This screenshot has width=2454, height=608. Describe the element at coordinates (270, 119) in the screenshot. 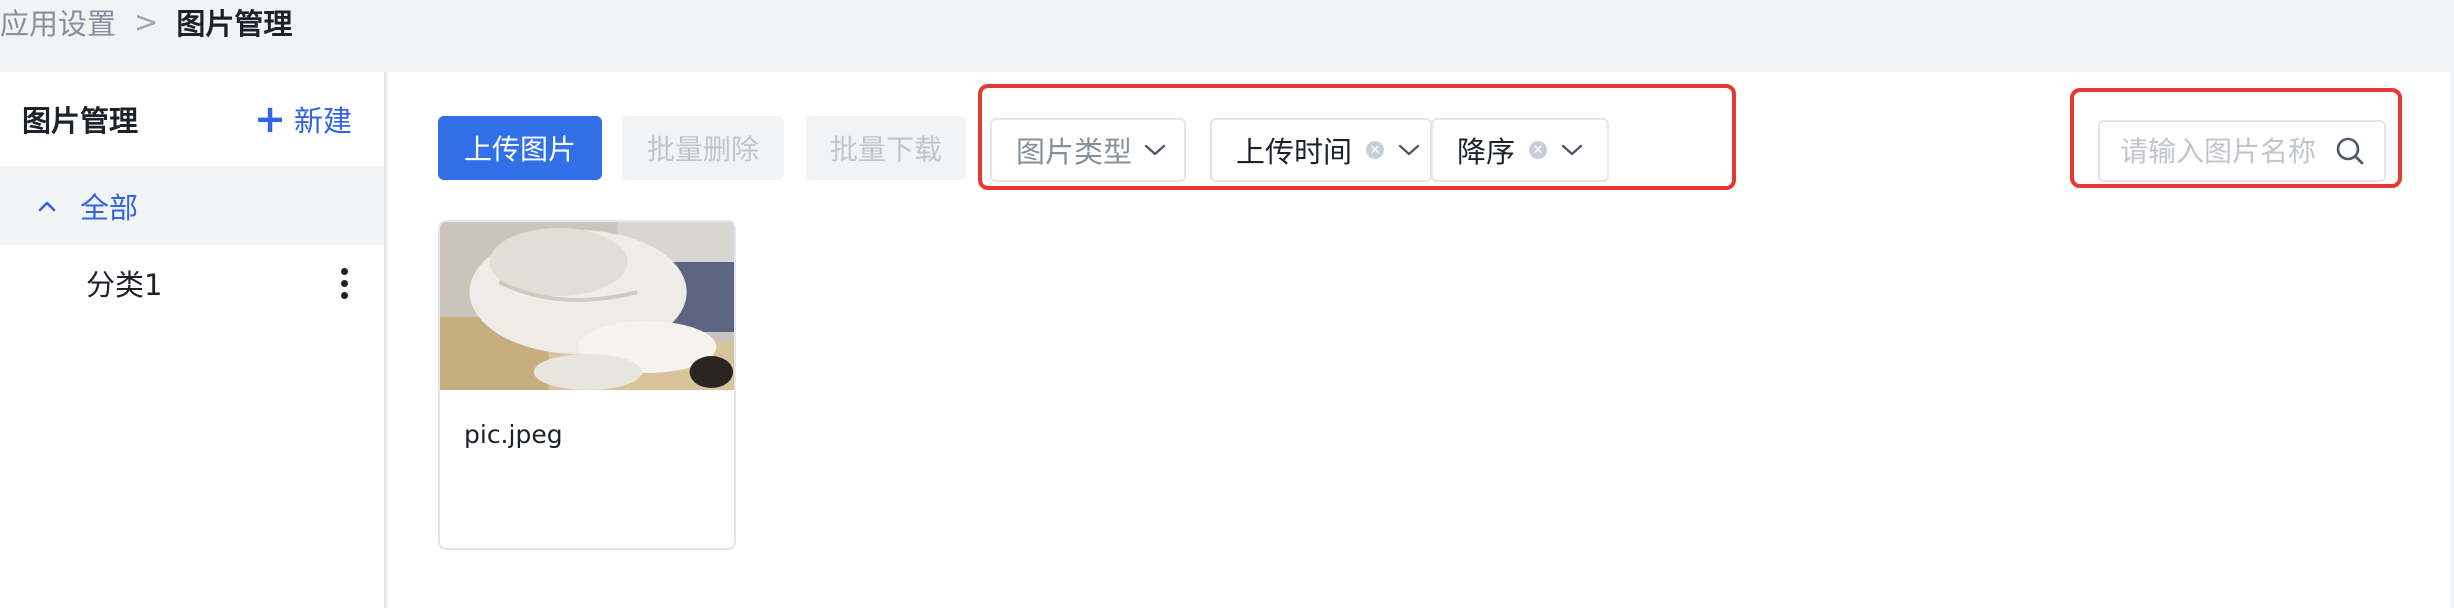

I see `plus-icon: +` at that location.